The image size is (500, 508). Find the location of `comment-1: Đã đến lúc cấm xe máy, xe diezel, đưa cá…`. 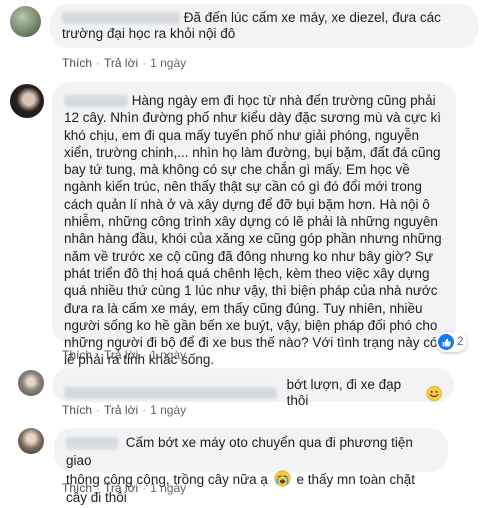

comment-1: Đã đến lúc cấm xe máy, xe diezel, đưa cá… is located at coordinates (250, 37).